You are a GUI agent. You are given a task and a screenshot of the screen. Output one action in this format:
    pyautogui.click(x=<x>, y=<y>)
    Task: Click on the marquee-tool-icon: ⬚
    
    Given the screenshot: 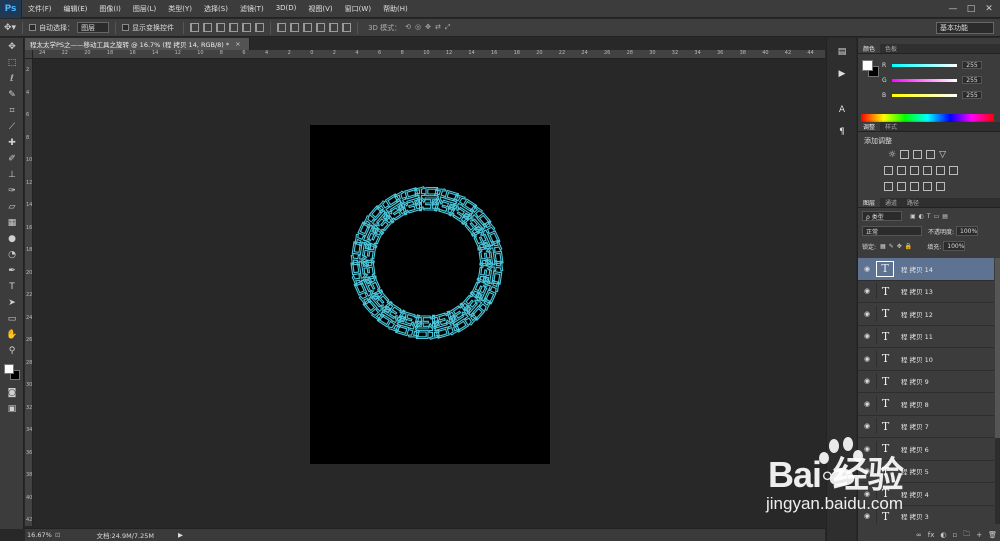 What is the action you would take?
    pyautogui.click(x=12, y=63)
    